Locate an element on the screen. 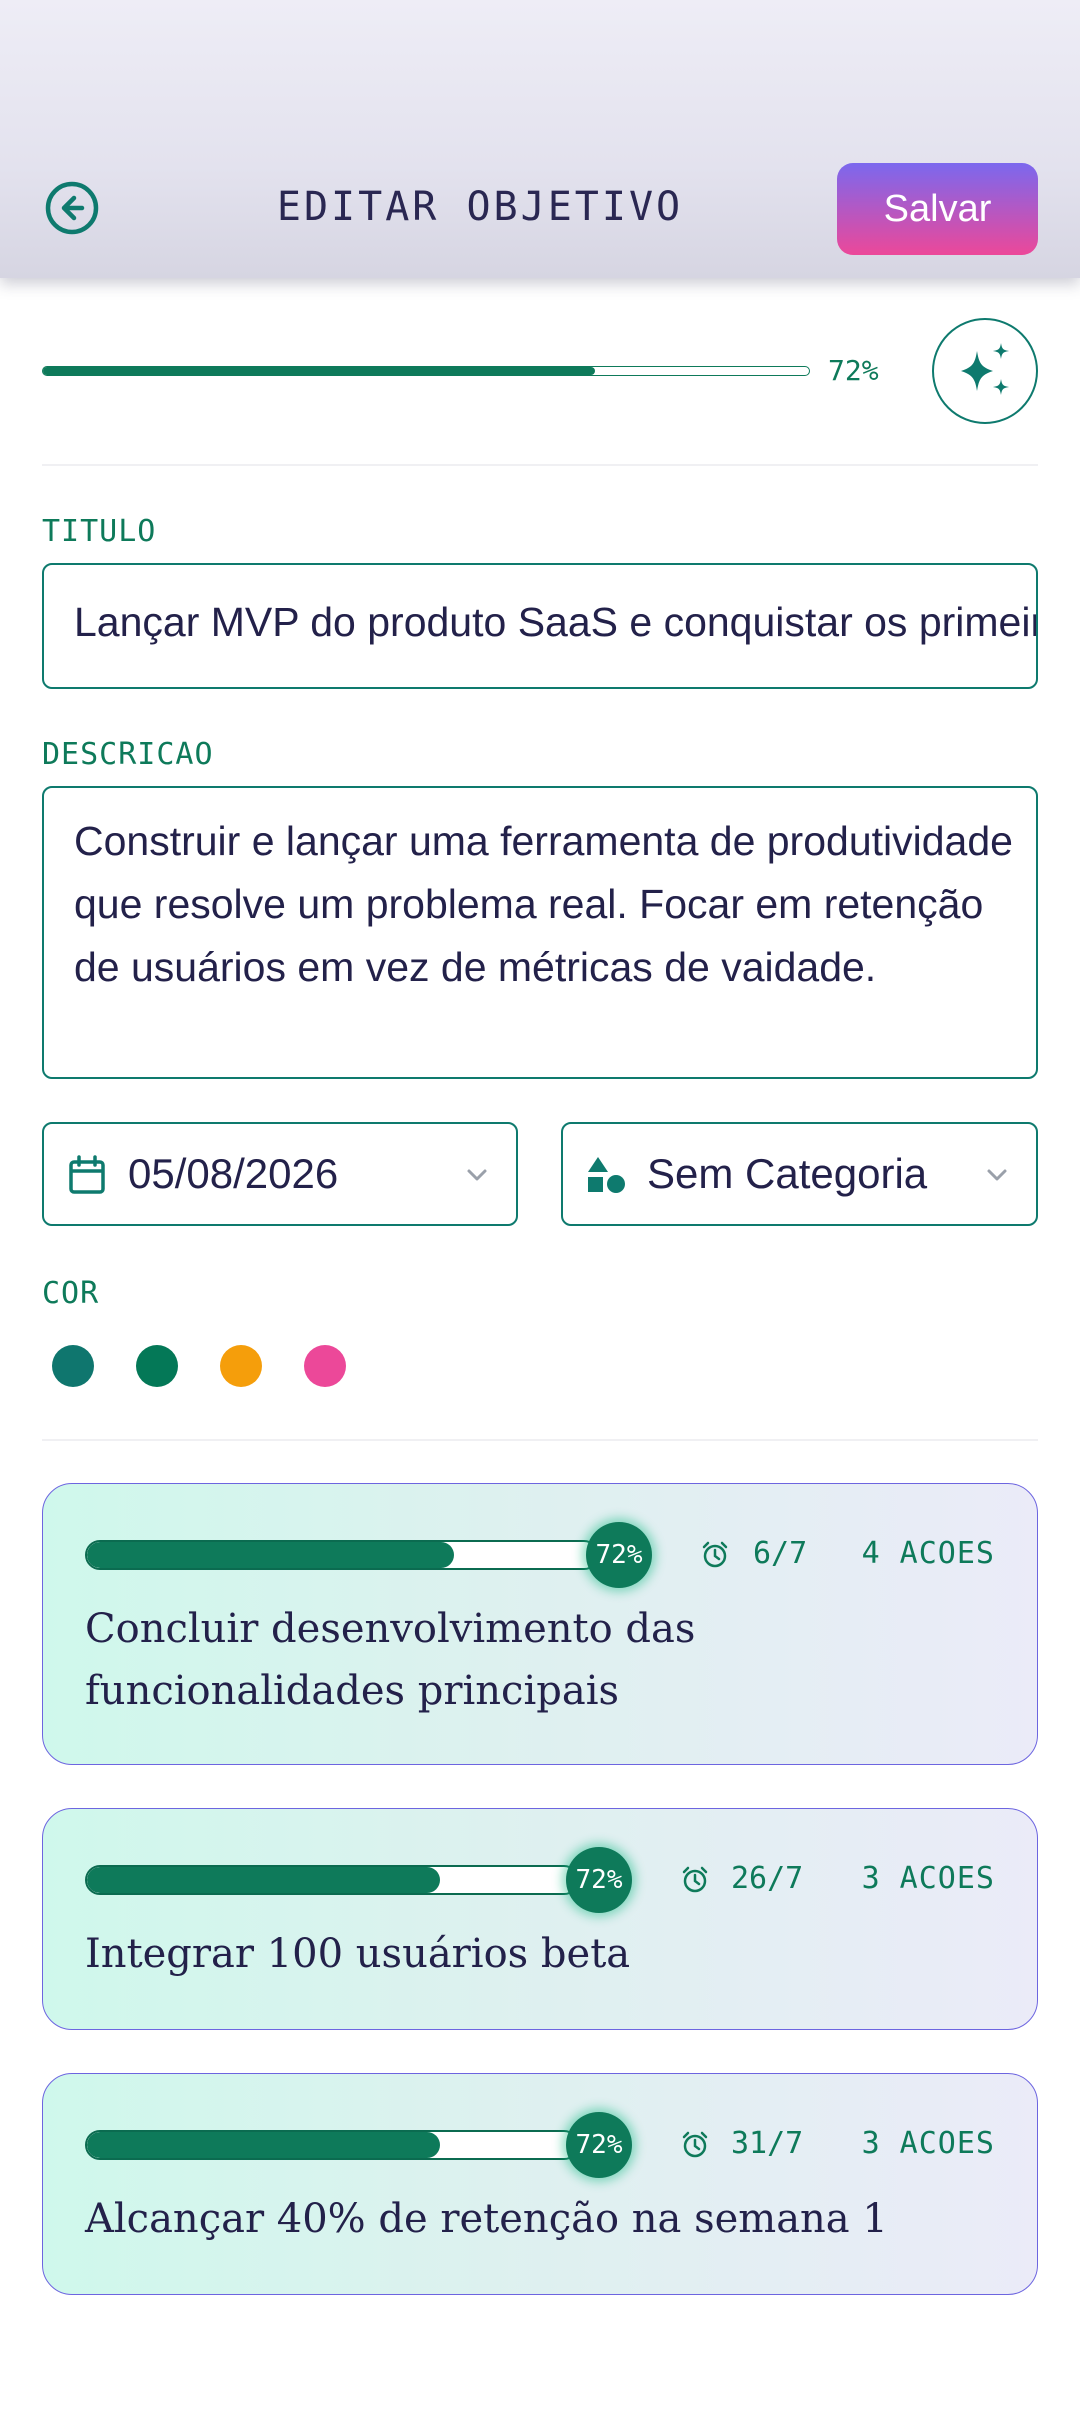 This screenshot has height=2424, width=1080. calendar-icon is located at coordinates (87, 1174).